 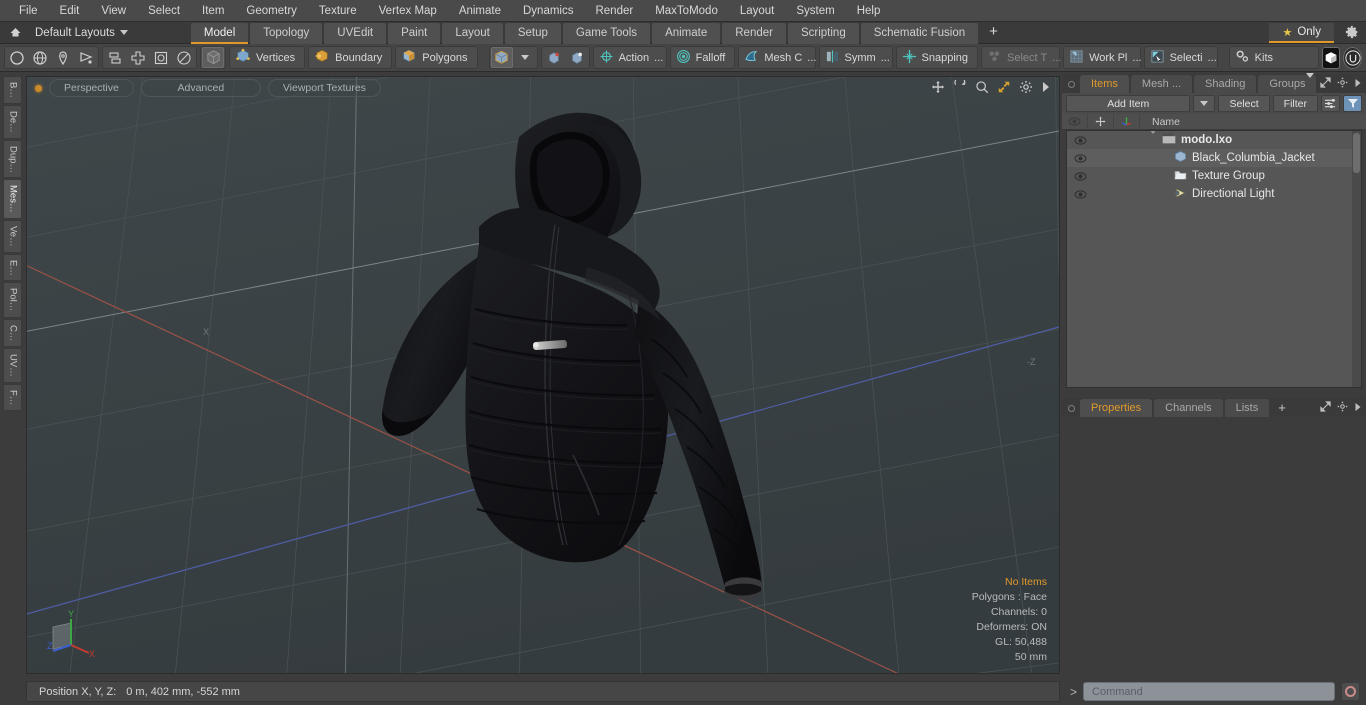 What do you see at coordinates (919, 33) in the screenshot?
I see `tab-schematic-fusion: Schematic Fusion` at bounding box center [919, 33].